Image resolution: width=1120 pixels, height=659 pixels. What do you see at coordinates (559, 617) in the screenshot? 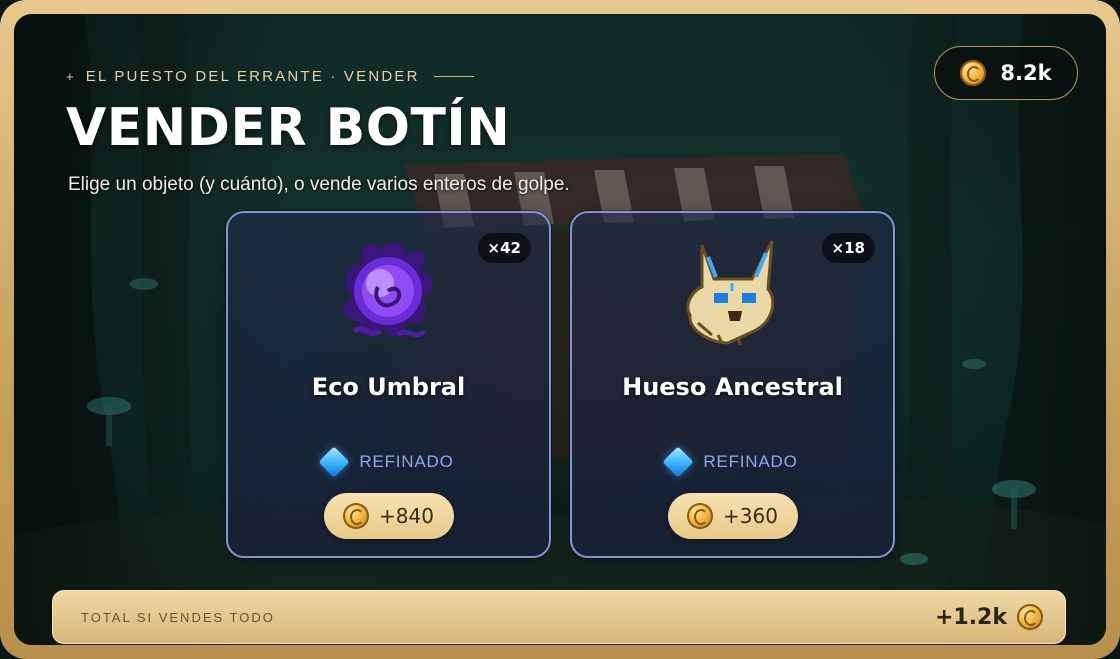
I see `sell-all-total-bar: TOTAL SI VENDES TODO +1.2k` at bounding box center [559, 617].